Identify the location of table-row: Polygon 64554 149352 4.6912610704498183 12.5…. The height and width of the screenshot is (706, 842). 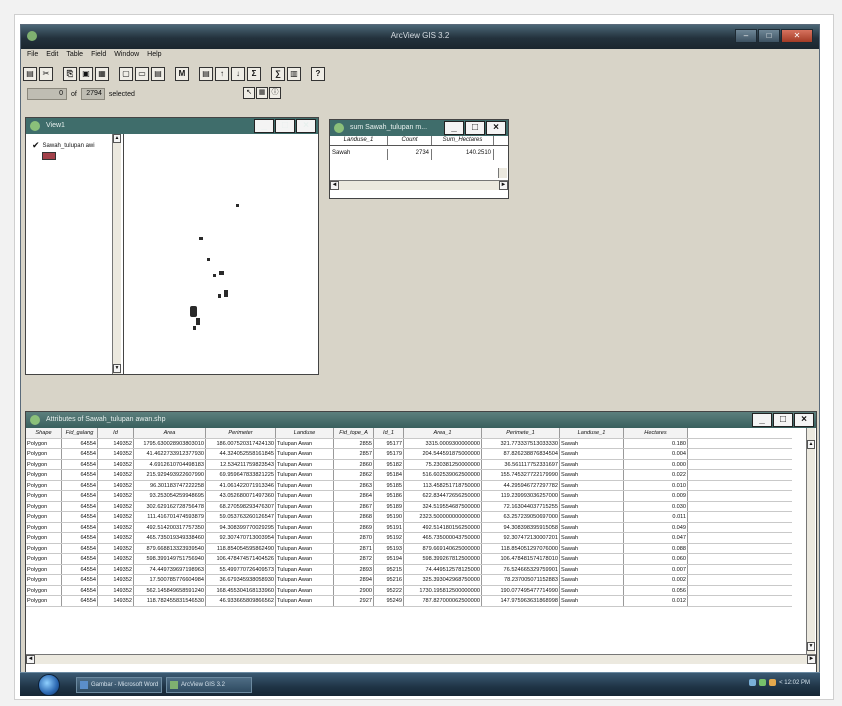
(409, 464).